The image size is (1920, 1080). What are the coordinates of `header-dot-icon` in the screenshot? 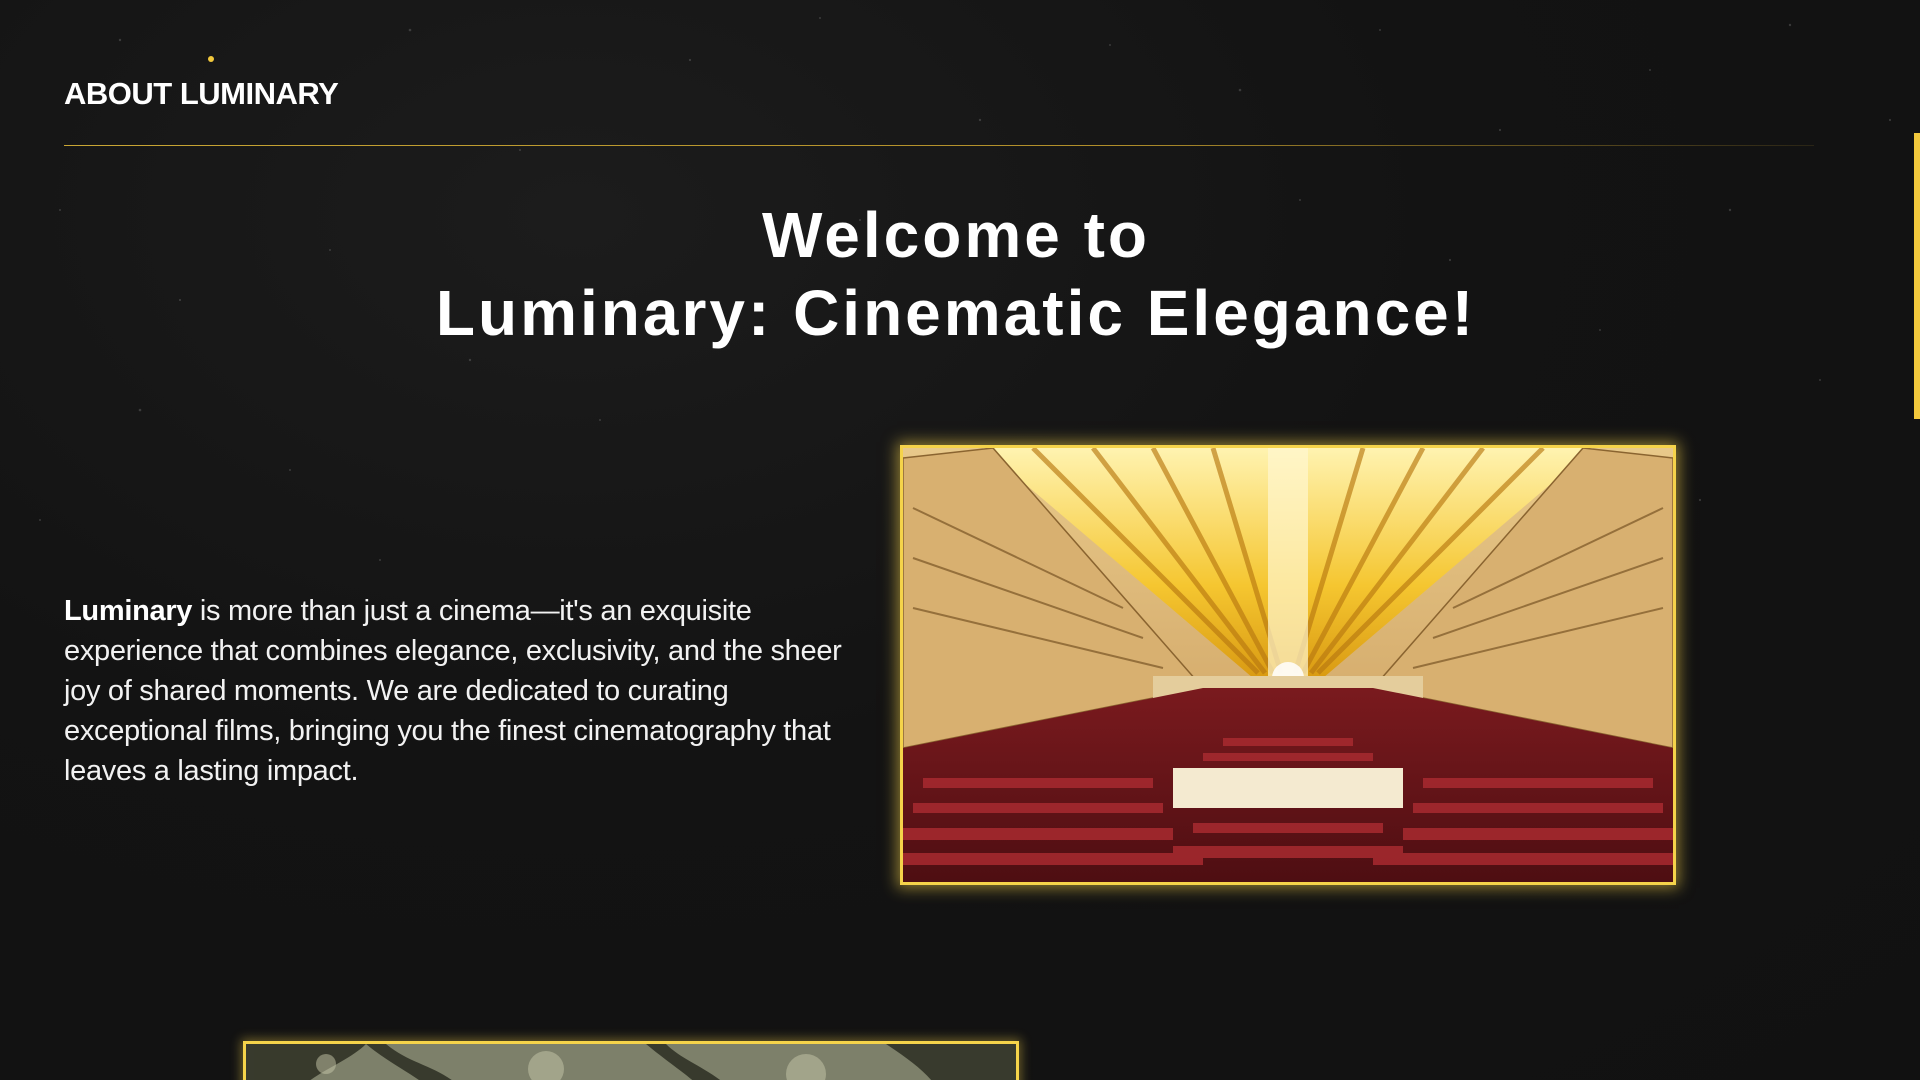 It's located at (211, 59).